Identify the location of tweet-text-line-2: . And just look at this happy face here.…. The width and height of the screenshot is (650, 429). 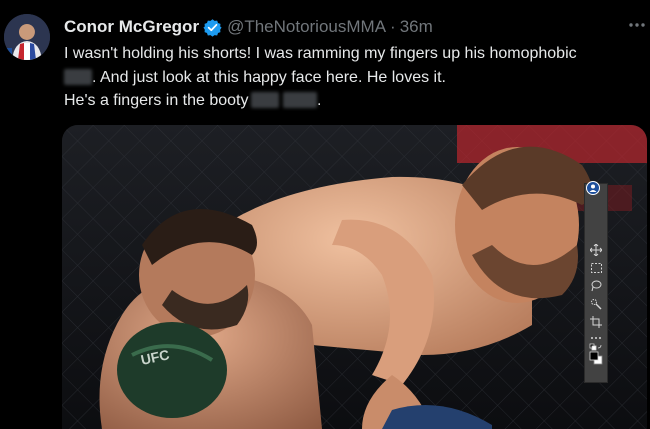
(354, 78).